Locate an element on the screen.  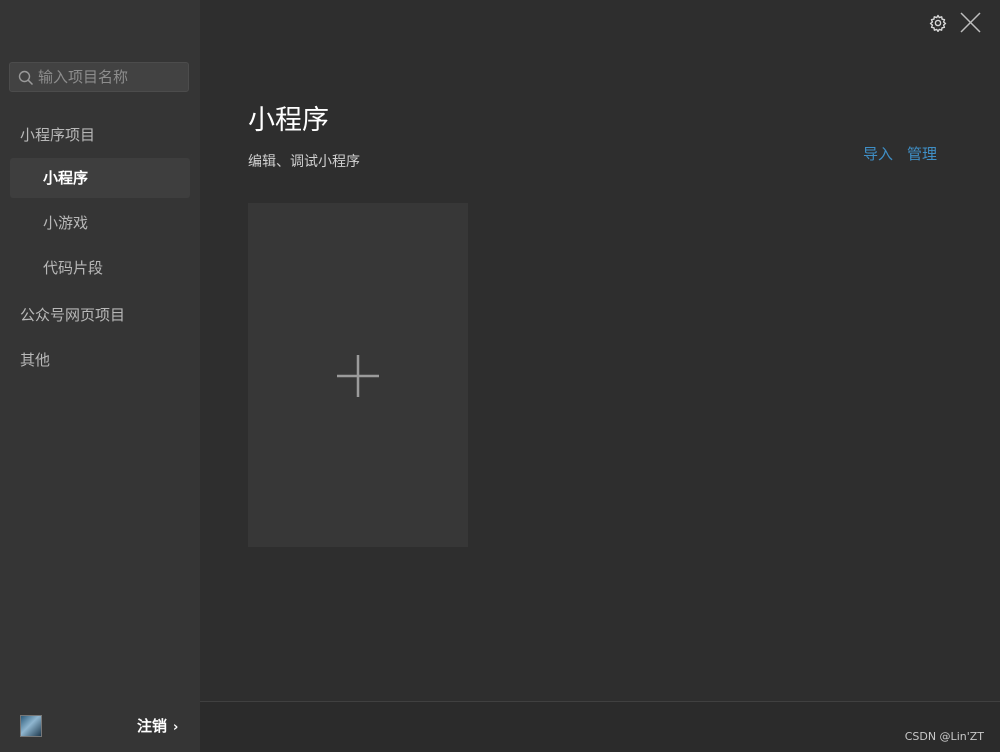
sidebar-item-minigame: 小游戏 is located at coordinates (100, 223).